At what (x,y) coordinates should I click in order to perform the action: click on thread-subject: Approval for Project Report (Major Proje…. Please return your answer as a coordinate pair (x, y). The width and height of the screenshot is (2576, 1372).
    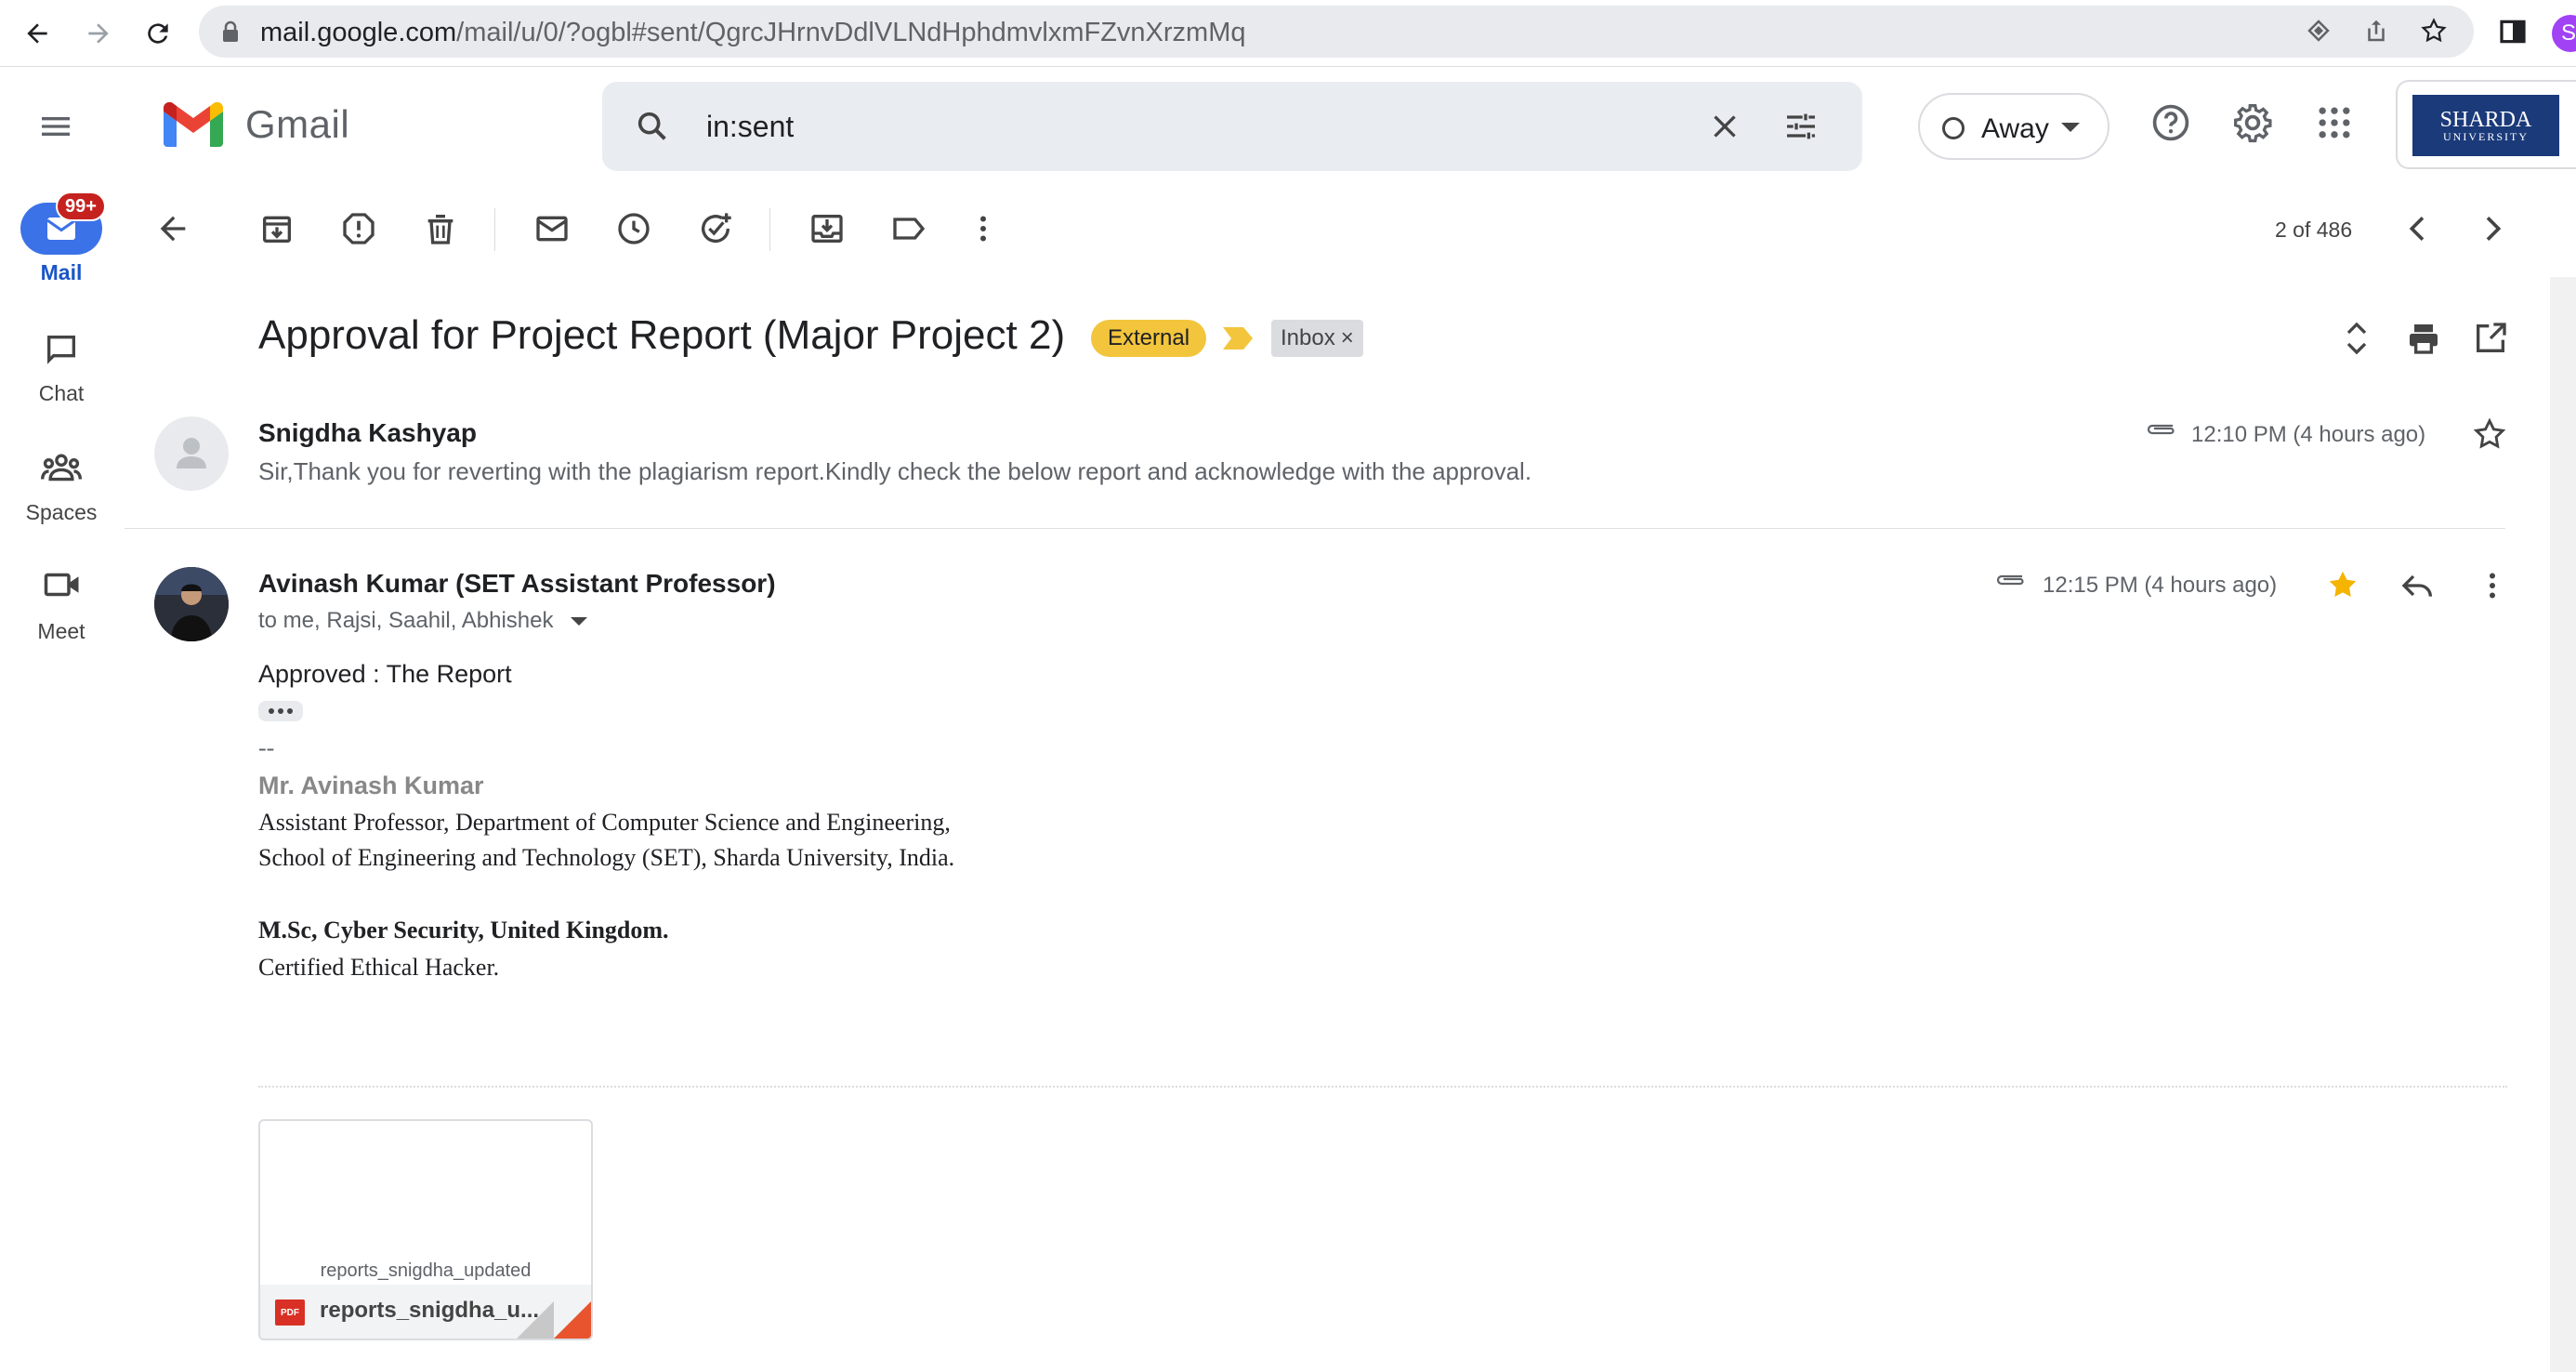
    Looking at the image, I should click on (662, 335).